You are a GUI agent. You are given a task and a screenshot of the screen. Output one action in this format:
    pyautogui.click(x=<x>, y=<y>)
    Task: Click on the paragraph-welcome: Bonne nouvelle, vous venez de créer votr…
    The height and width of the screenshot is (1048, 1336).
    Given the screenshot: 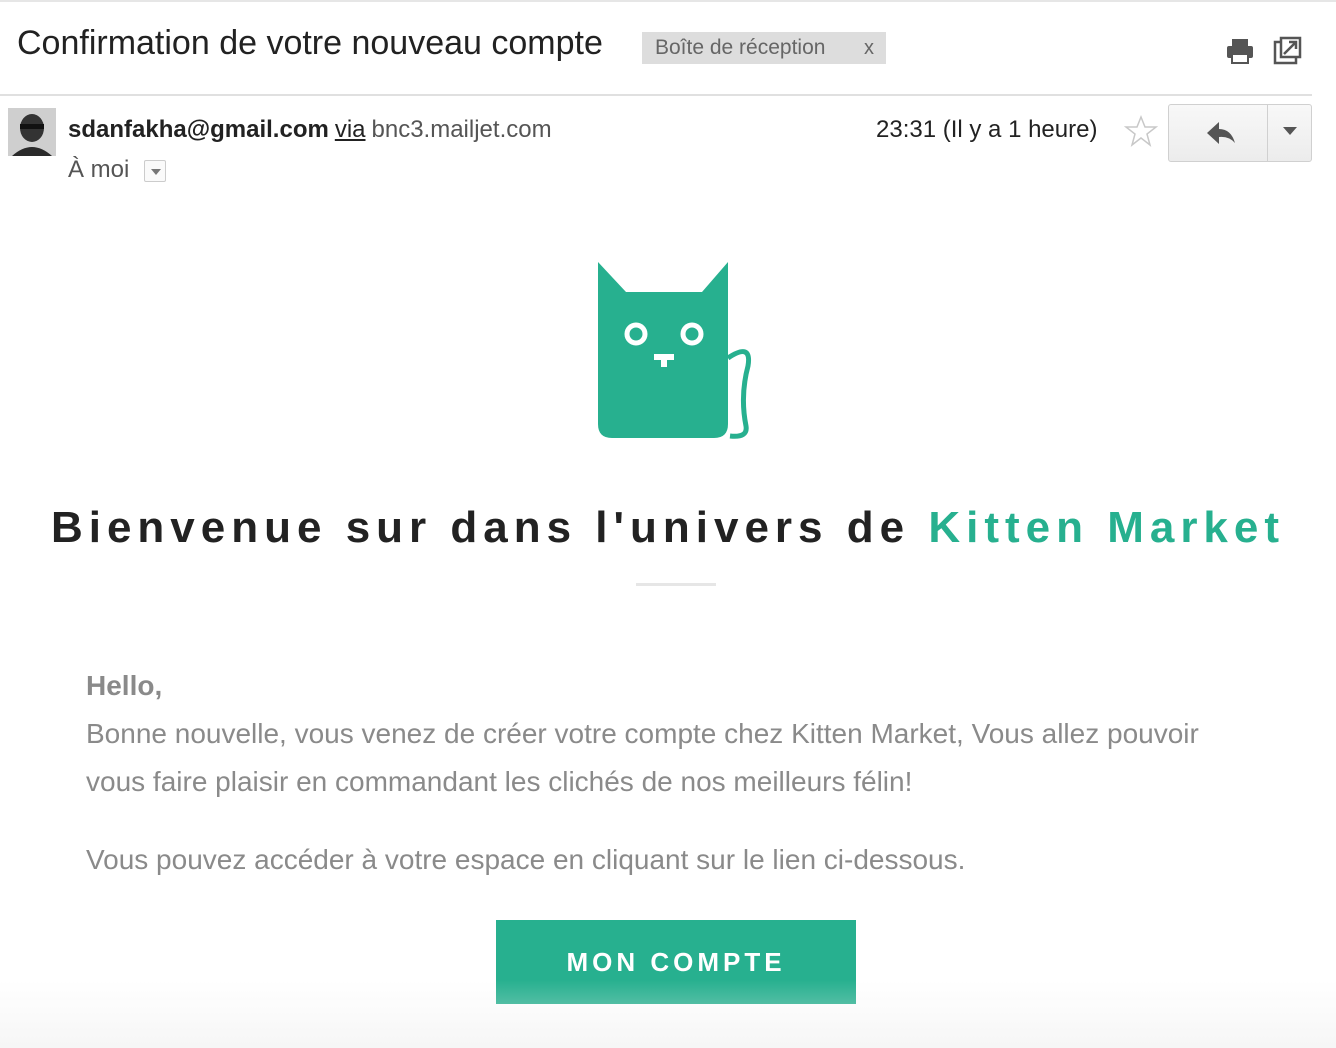 What is the action you would take?
    pyautogui.click(x=642, y=757)
    